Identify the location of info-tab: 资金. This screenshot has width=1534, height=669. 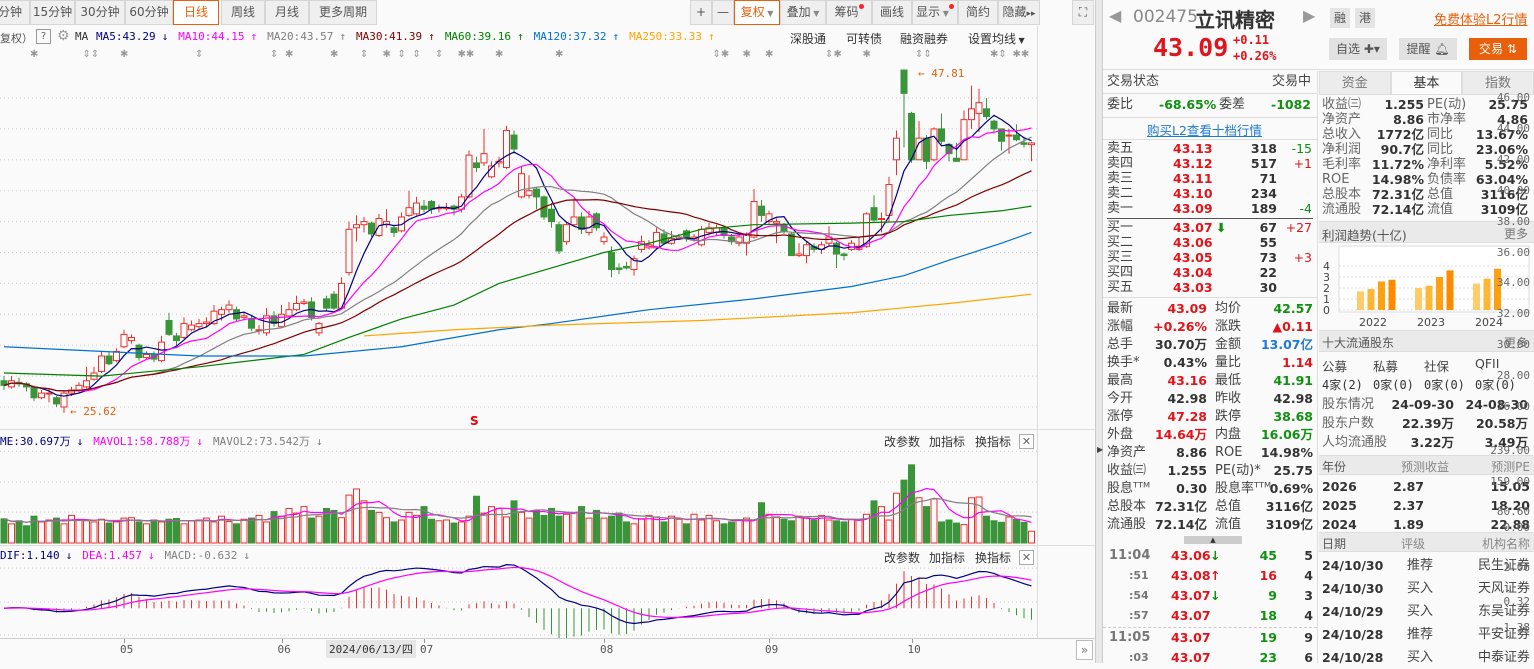
(1355, 83).